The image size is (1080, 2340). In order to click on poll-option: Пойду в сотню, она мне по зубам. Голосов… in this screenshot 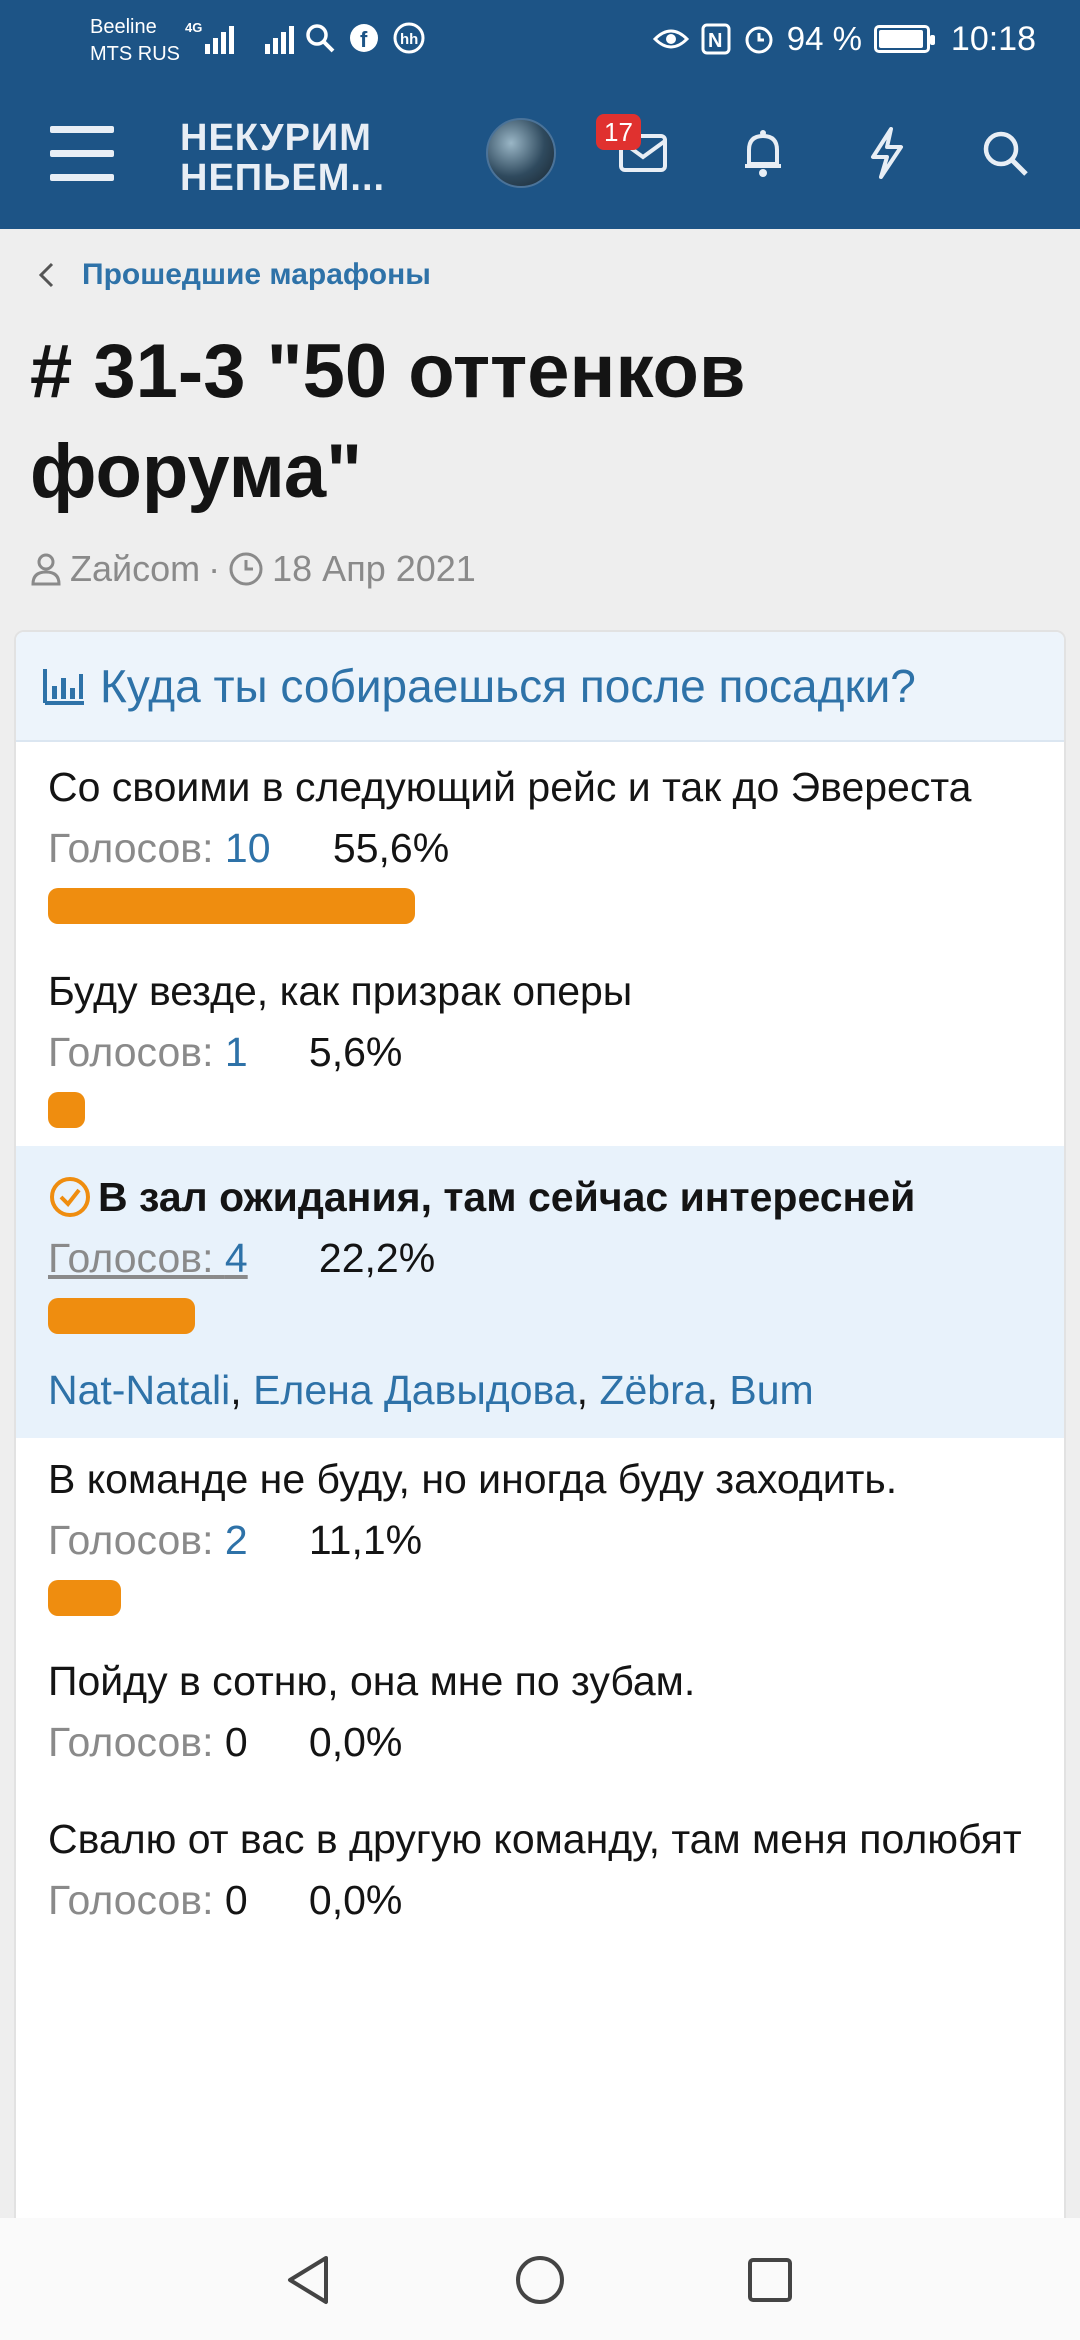, I will do `click(540, 1711)`.